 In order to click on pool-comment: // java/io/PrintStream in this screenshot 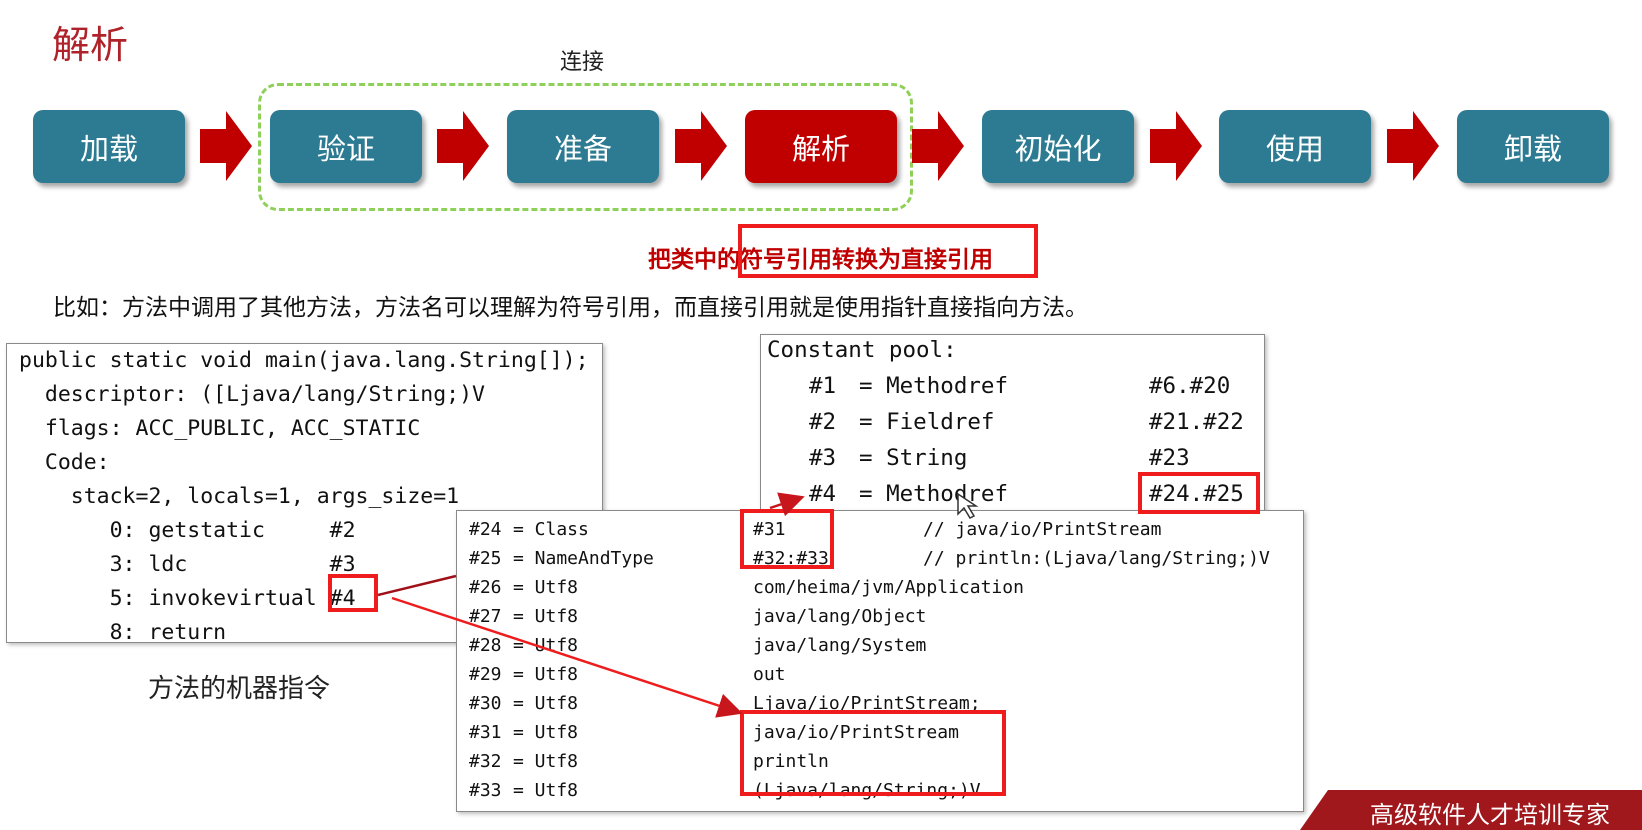, I will do `click(1042, 529)`.